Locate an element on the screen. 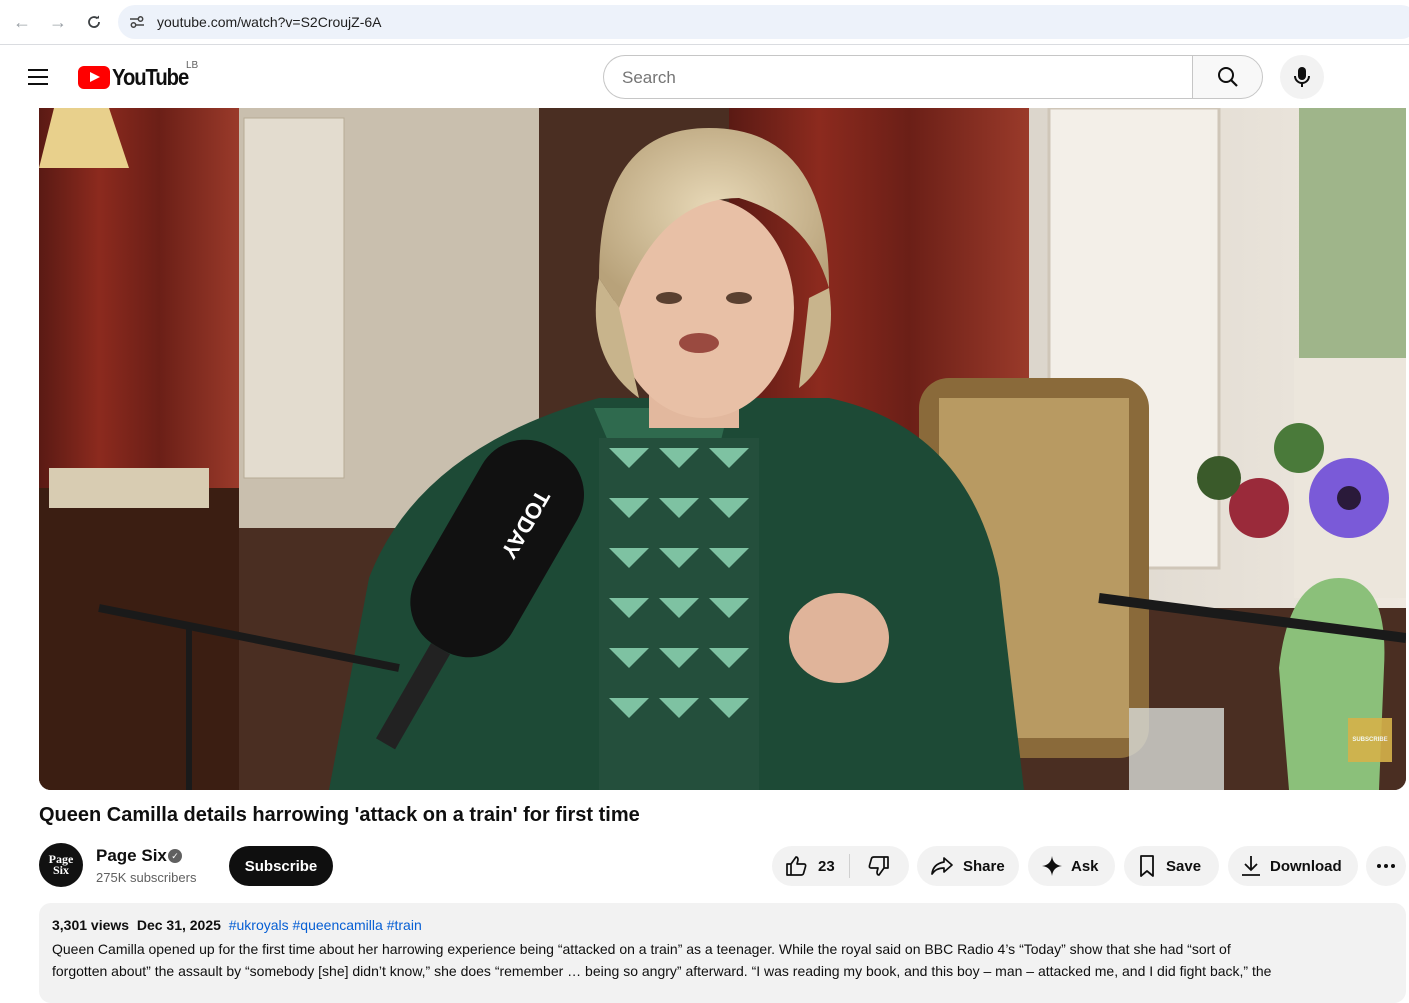 This screenshot has width=1409, height=1003. share-label: Share is located at coordinates (984, 866).